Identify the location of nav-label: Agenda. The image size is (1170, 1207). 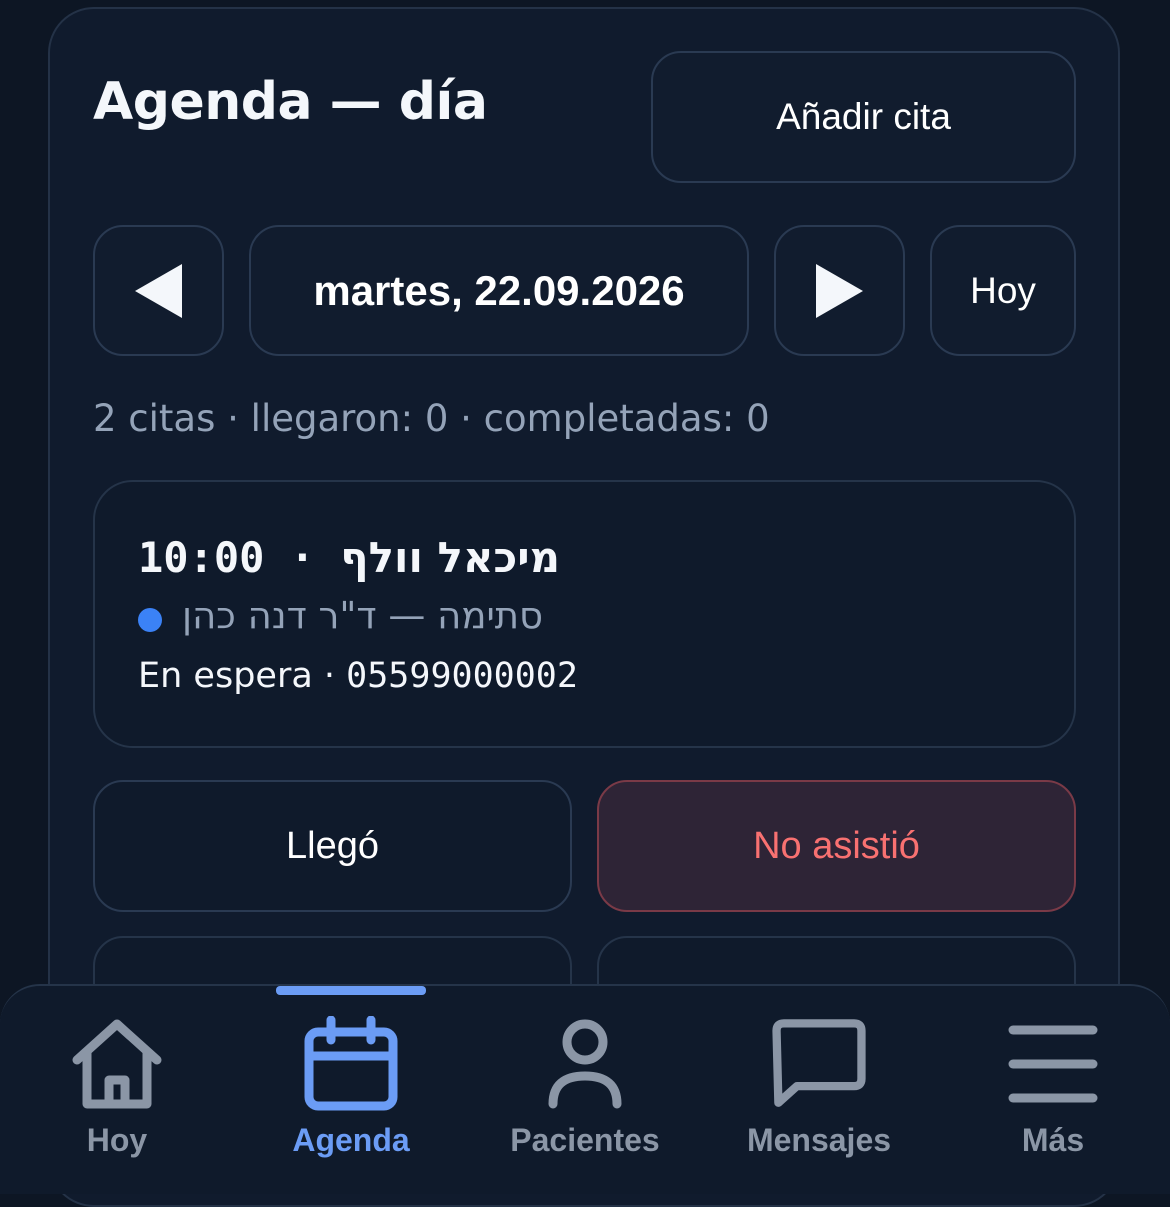
(351, 1140).